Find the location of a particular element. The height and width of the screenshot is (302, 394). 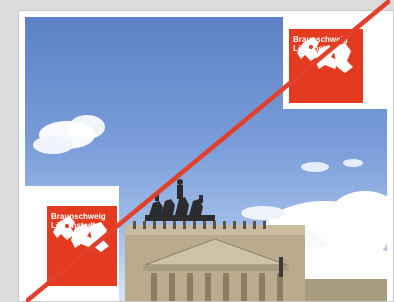

logo-card-top: Braunschweig Löwenstadt is located at coordinates (335, 63).